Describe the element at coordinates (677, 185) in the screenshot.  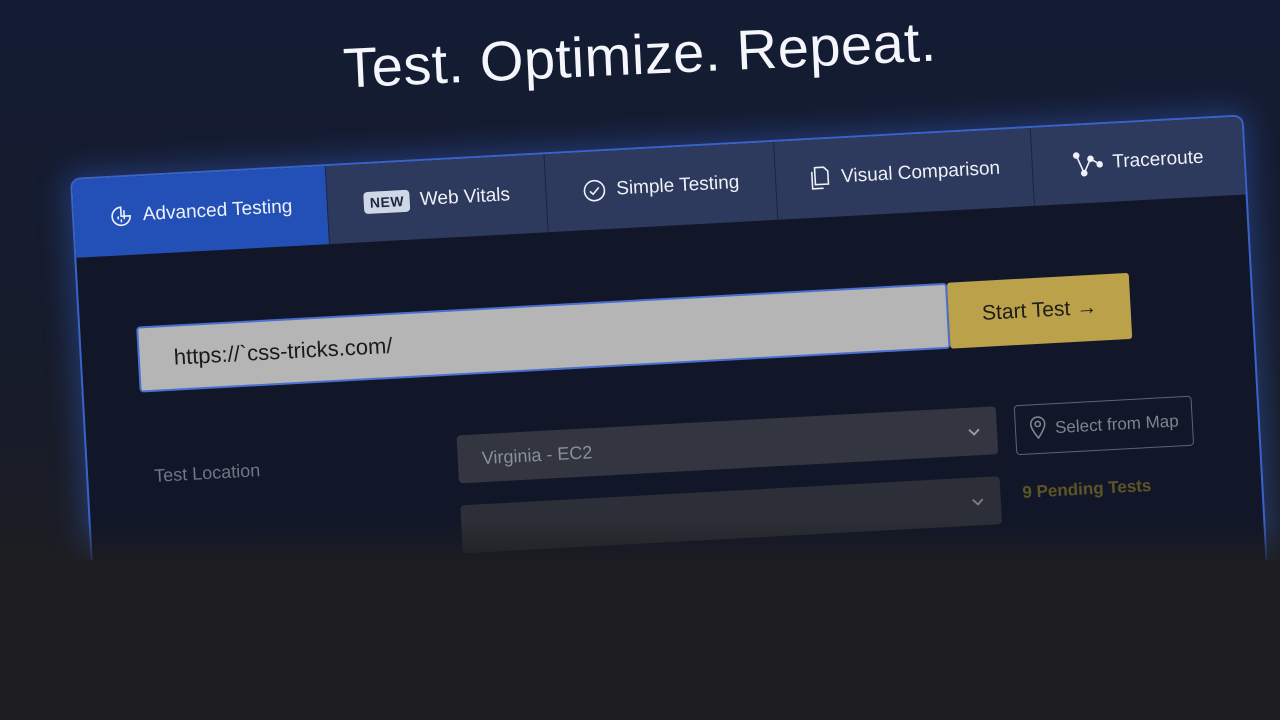
I see `tab-label: Simple Testing` at that location.